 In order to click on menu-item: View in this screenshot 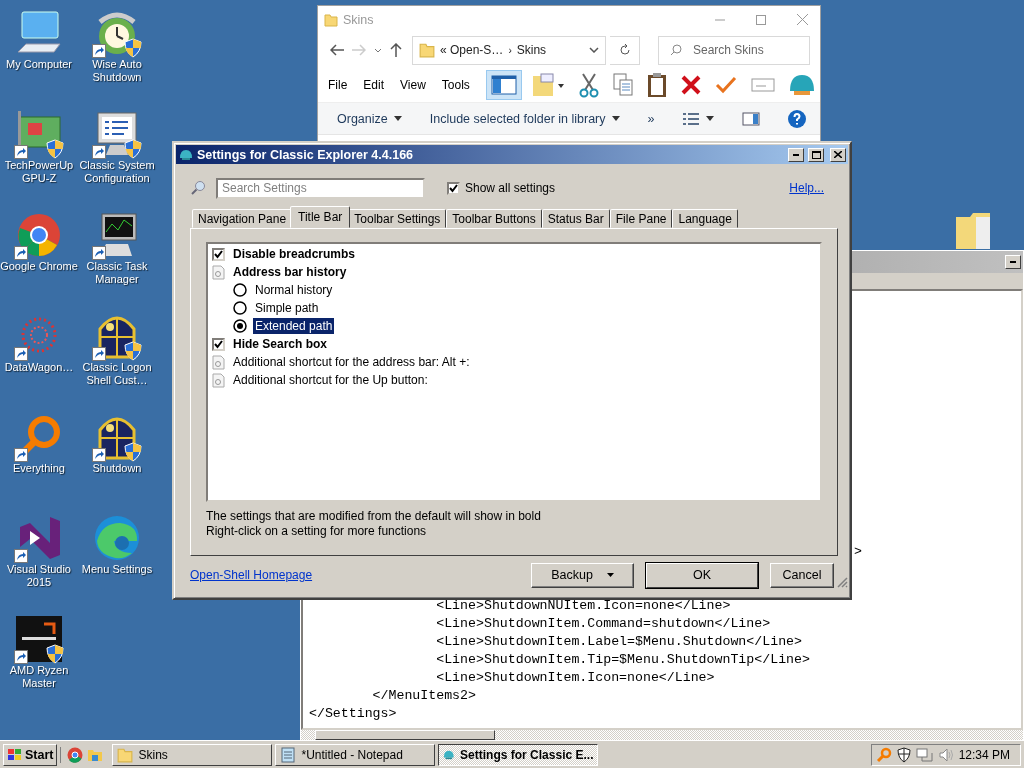, I will do `click(413, 84)`.